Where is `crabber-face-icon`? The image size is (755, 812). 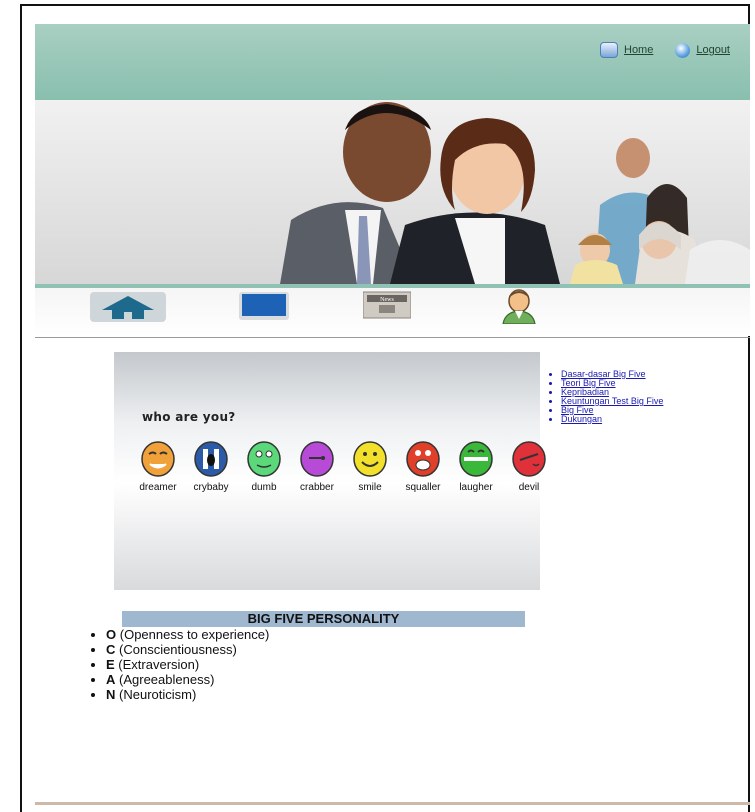 crabber-face-icon is located at coordinates (317, 459).